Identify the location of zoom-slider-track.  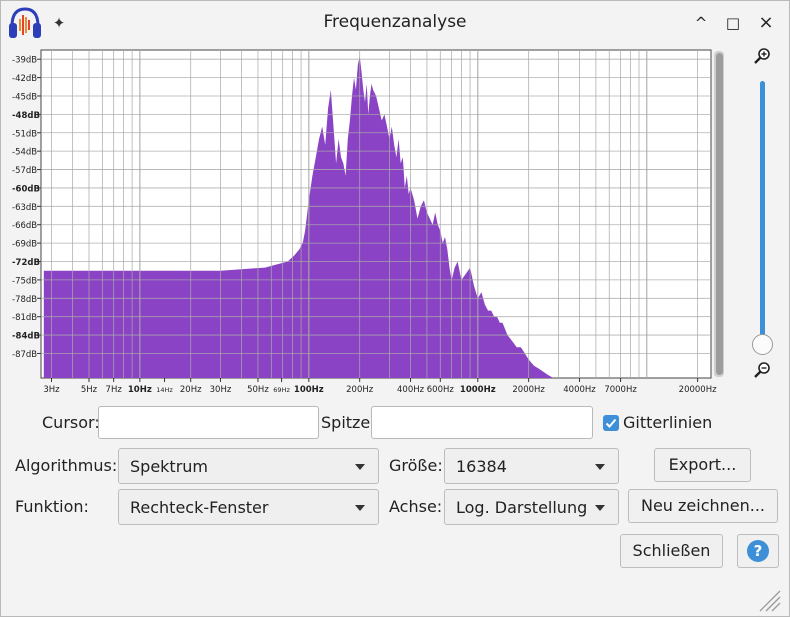
(762, 209).